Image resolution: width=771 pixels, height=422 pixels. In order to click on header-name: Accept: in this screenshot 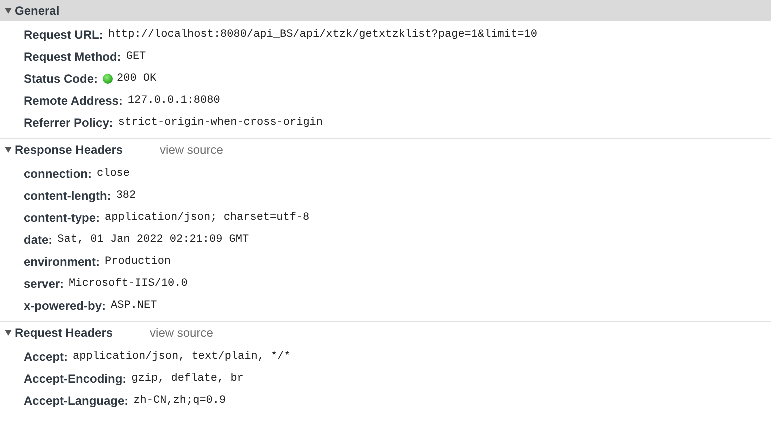, I will do `click(46, 357)`.